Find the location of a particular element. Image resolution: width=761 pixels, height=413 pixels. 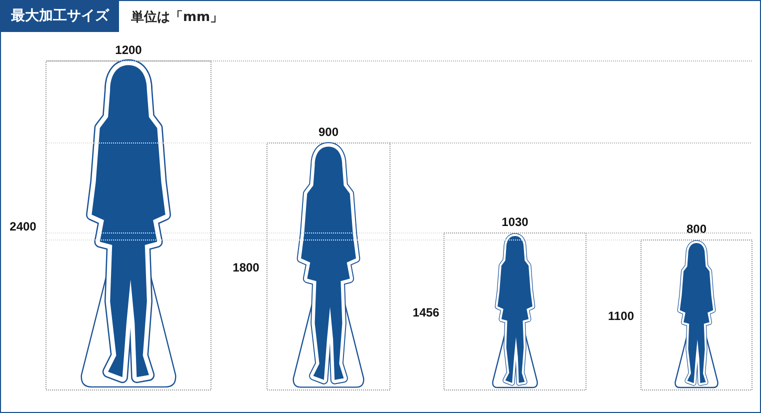

width-label: 1200 is located at coordinates (128, 50).